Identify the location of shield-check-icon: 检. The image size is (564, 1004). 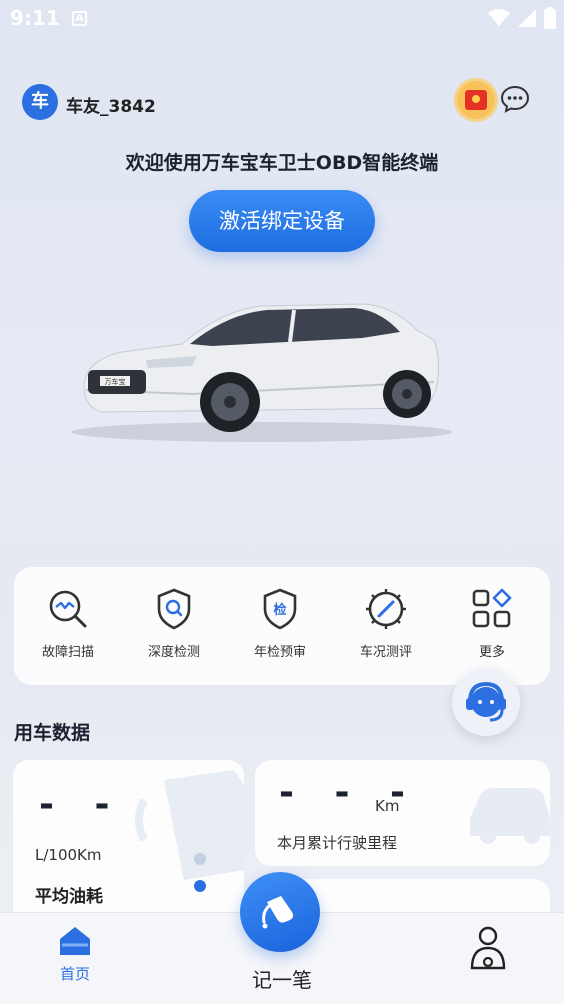
(280, 609).